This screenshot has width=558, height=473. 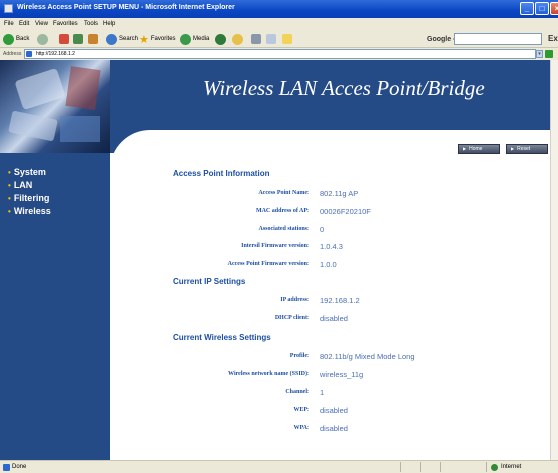 I want to click on label-ap-name: Access Point Name:, so click(x=283, y=193).